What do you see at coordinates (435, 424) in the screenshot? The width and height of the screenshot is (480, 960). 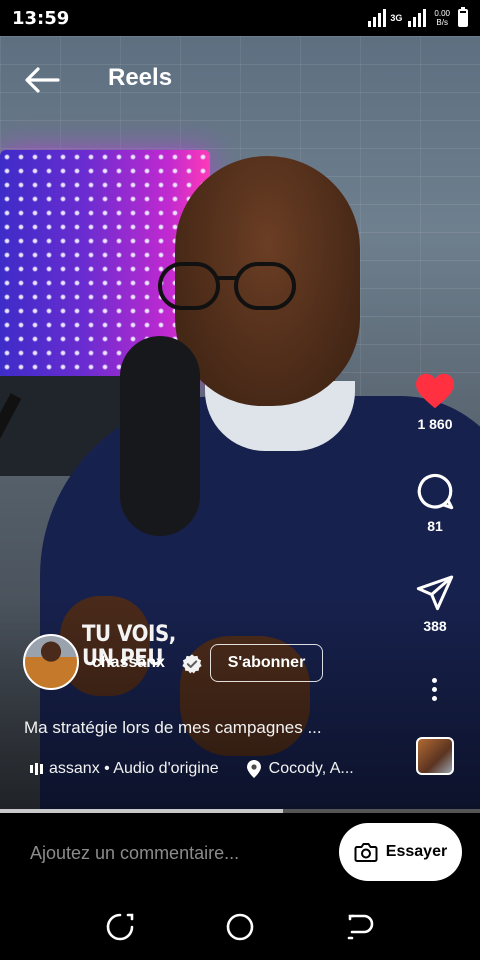 I see `like-count: 1 860` at bounding box center [435, 424].